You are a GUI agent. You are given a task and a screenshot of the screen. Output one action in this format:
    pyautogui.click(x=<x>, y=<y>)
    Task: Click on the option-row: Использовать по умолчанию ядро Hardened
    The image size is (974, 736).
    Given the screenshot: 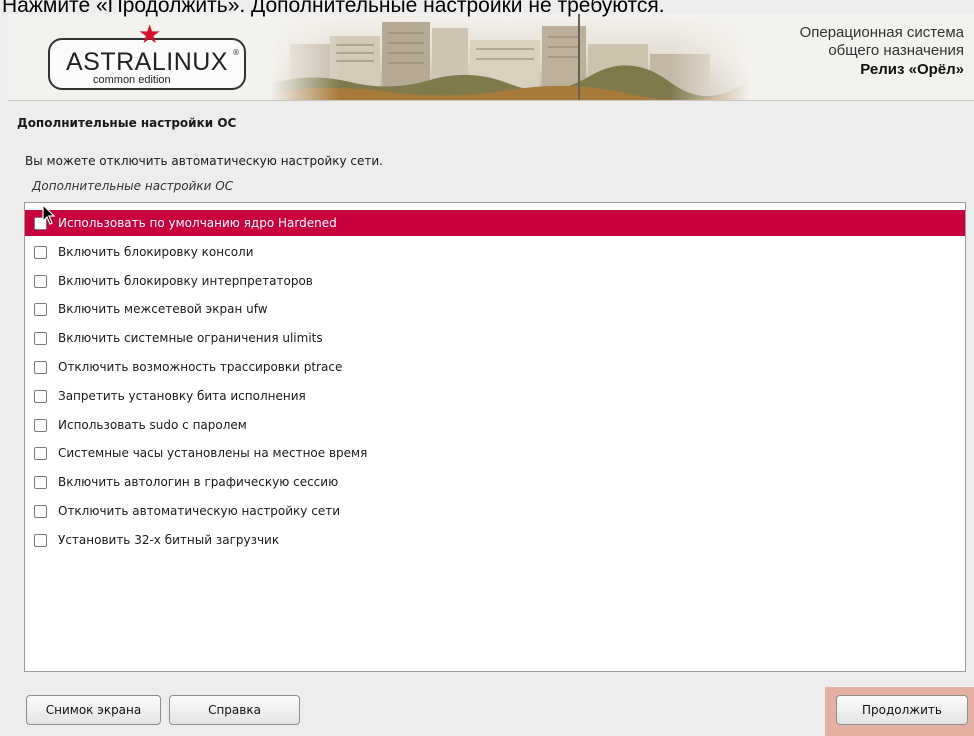 What is the action you would take?
    pyautogui.click(x=495, y=223)
    